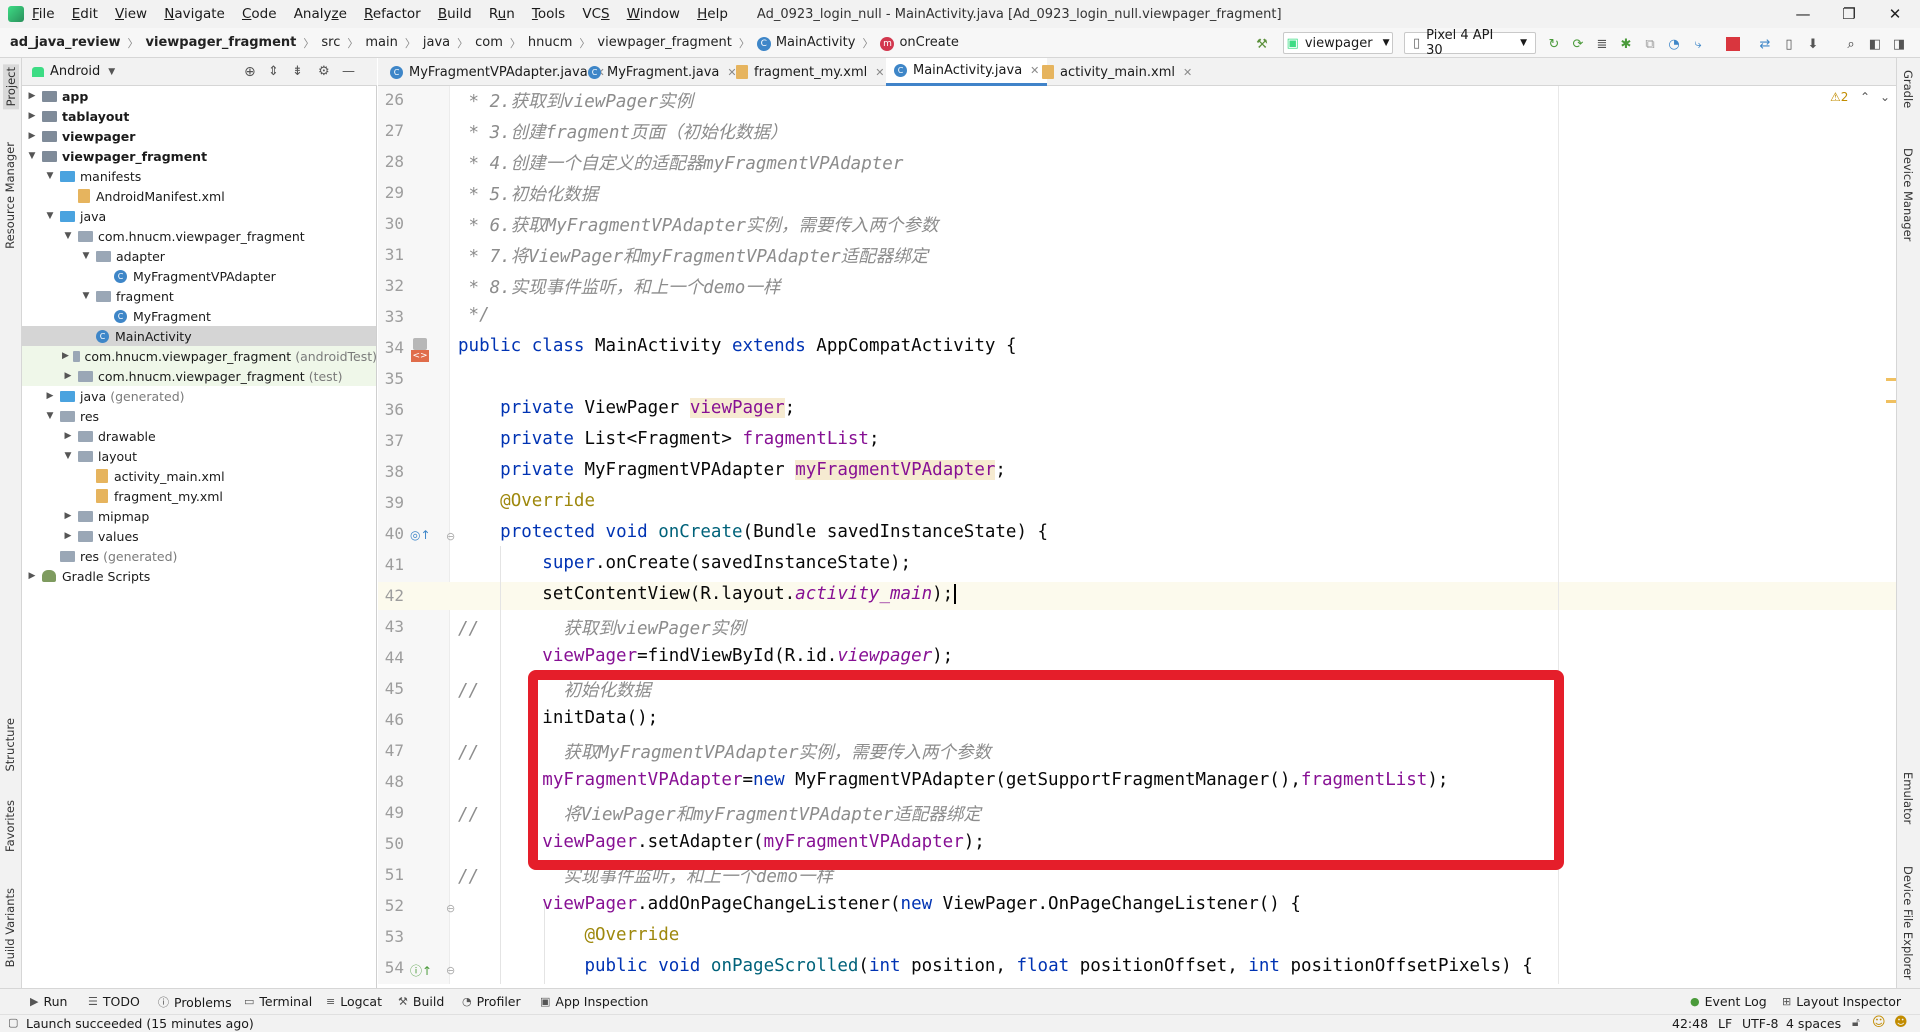 The height and width of the screenshot is (1032, 1920). Describe the element at coordinates (1650, 44) in the screenshot. I see `attach-debugger-icon: ⧉` at that location.